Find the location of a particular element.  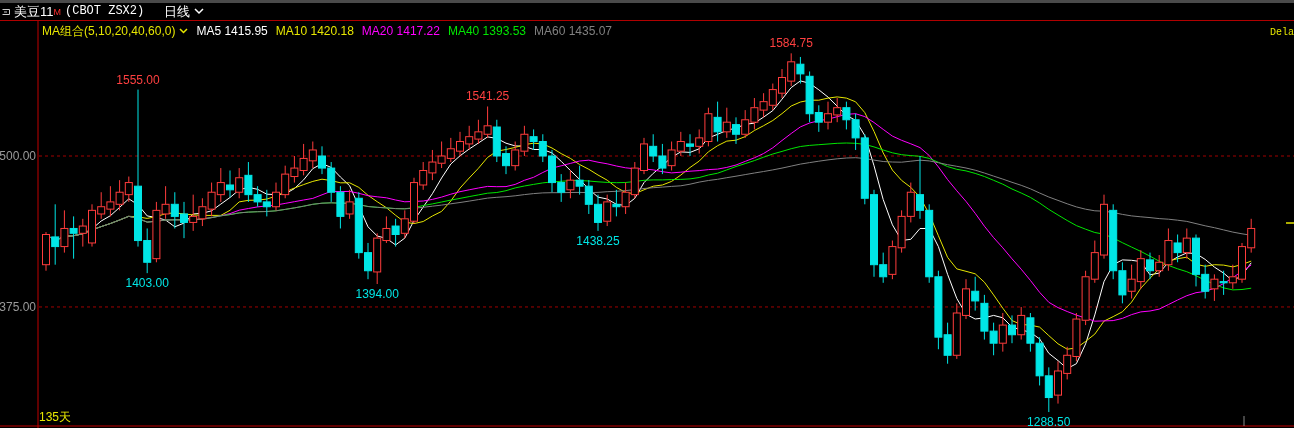

high-price-label: 1541.25 is located at coordinates (487, 96).